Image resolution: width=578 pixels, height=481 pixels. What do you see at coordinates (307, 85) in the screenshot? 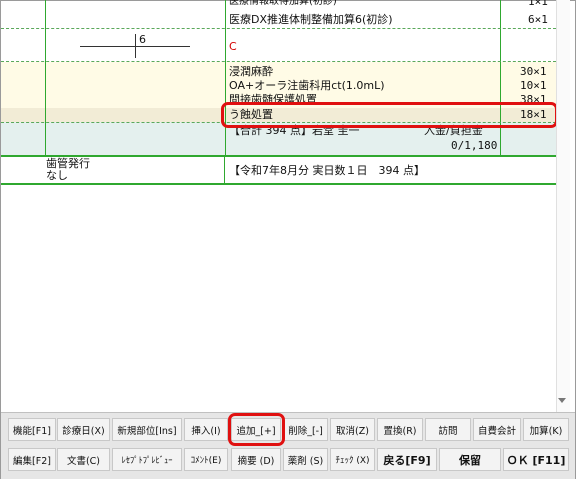
I see `treatment-label: OA+オーラ注歯科用ct(1.0mL)` at bounding box center [307, 85].